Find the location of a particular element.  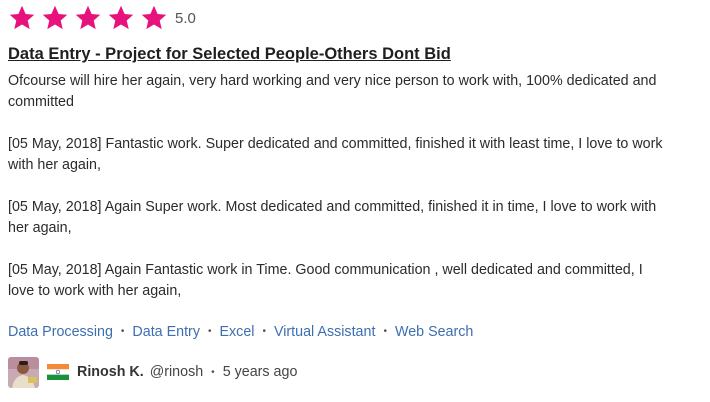

skill-link-web-search: Web Search is located at coordinates (434, 332).